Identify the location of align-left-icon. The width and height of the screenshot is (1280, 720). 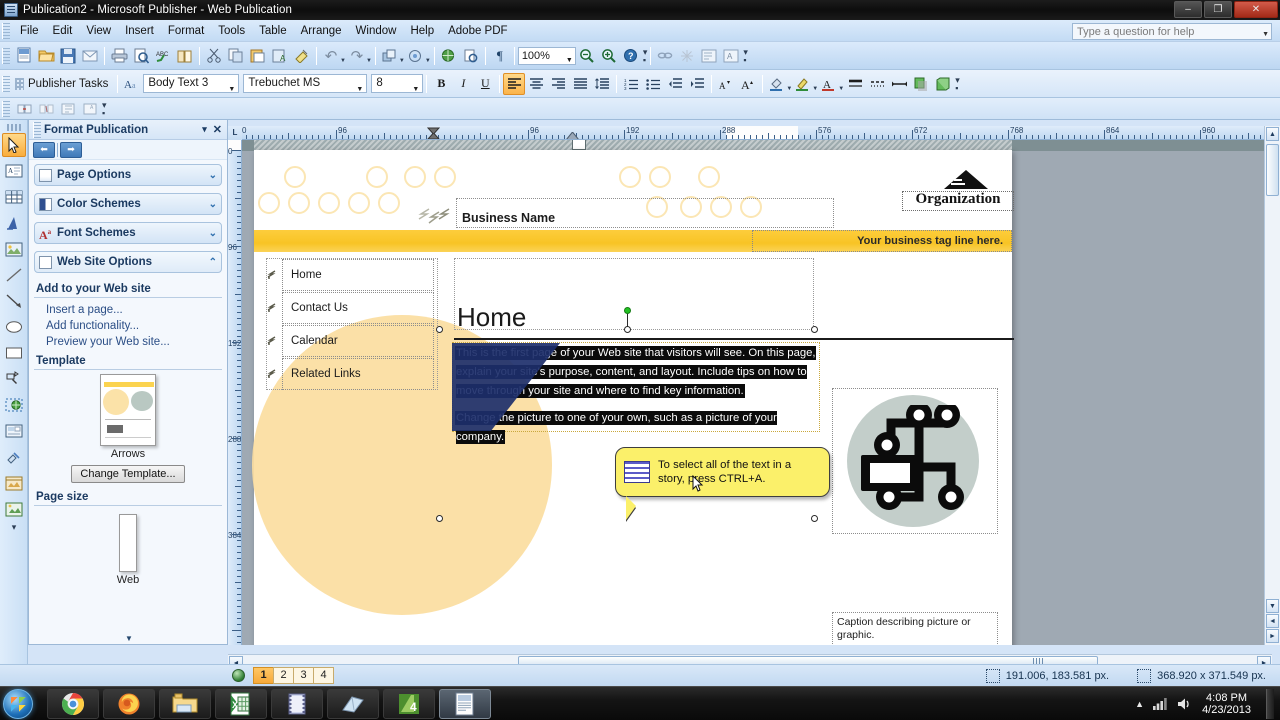
(514, 83).